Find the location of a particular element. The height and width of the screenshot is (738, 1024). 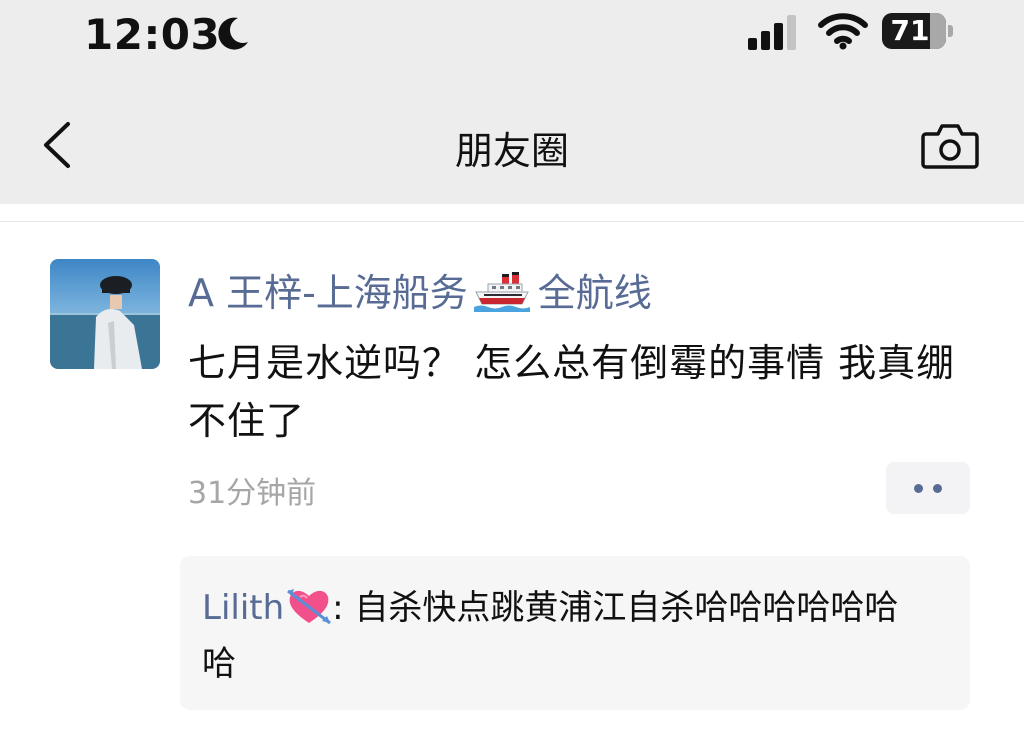

header-divider is located at coordinates (512, 213).